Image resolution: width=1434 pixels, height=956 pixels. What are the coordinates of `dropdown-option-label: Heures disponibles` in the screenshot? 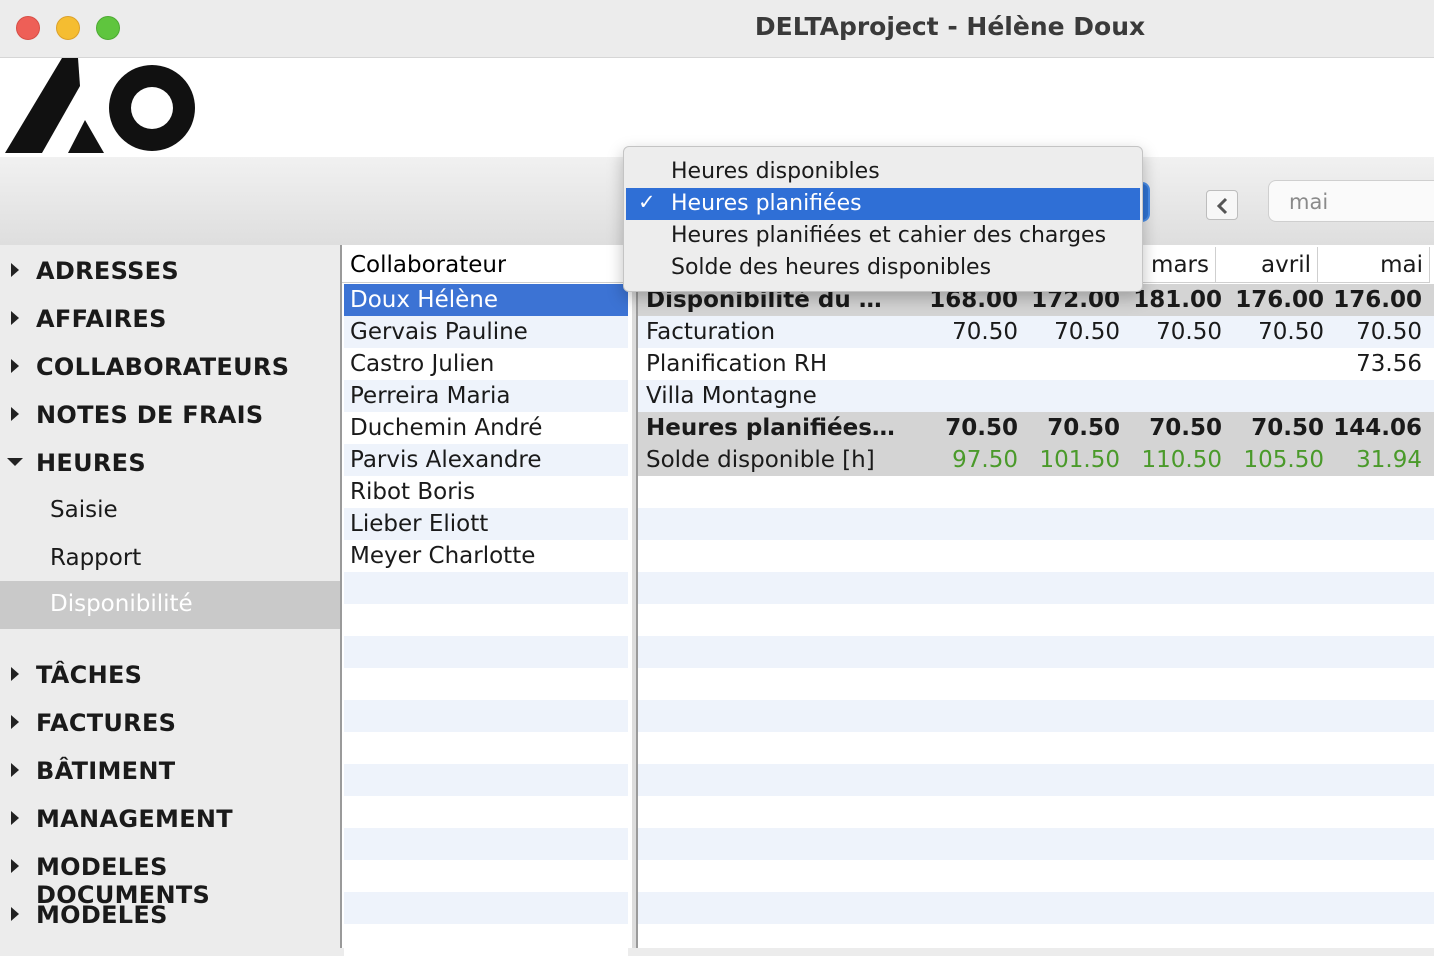 It's located at (775, 171).